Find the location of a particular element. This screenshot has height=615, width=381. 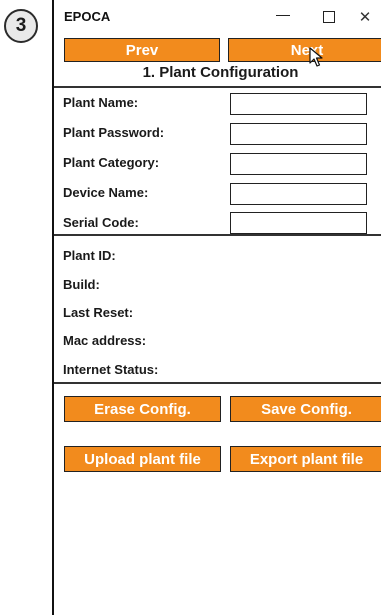

device-name-label: Device Name: is located at coordinates (106, 192).